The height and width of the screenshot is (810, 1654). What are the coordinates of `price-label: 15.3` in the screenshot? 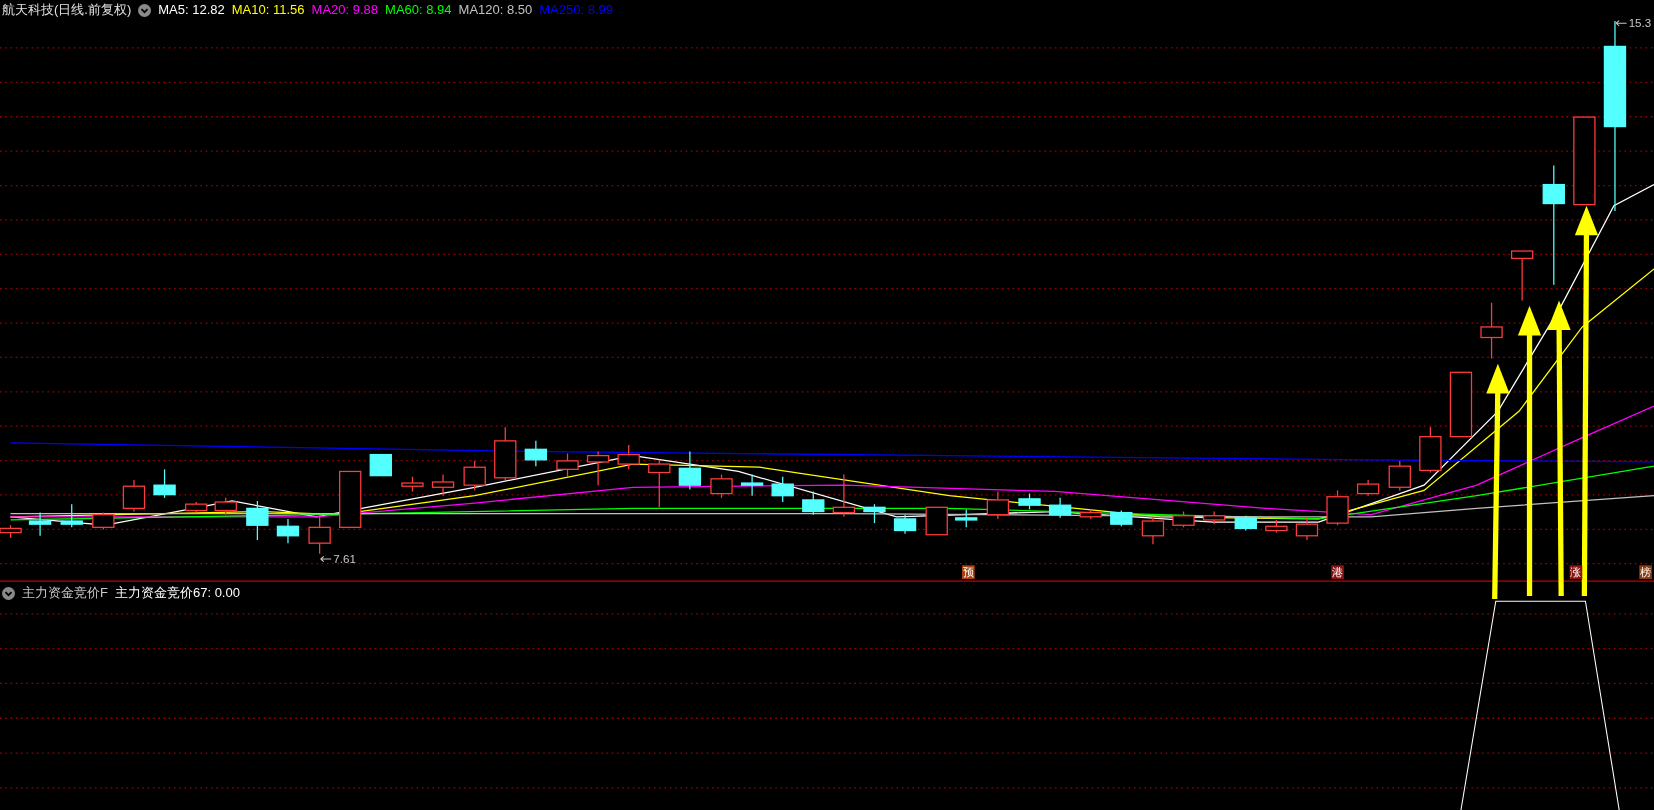 It's located at (1640, 23).